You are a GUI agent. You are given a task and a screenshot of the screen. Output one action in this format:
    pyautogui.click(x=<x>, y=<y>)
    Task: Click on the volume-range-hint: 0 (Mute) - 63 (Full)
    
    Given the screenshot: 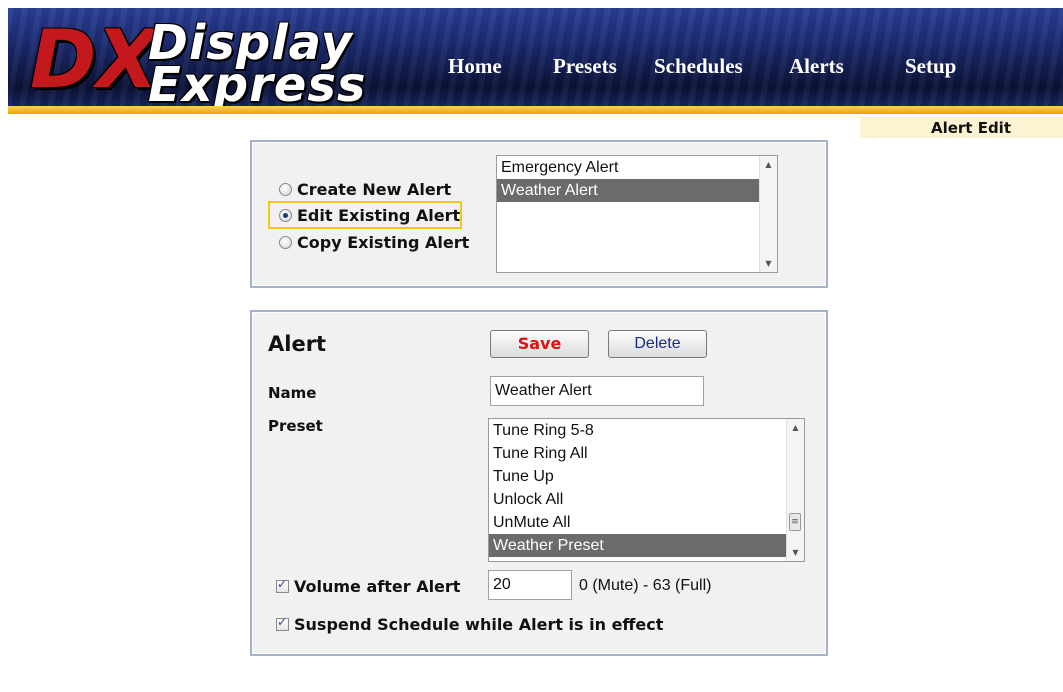 What is the action you would take?
    pyautogui.click(x=645, y=585)
    